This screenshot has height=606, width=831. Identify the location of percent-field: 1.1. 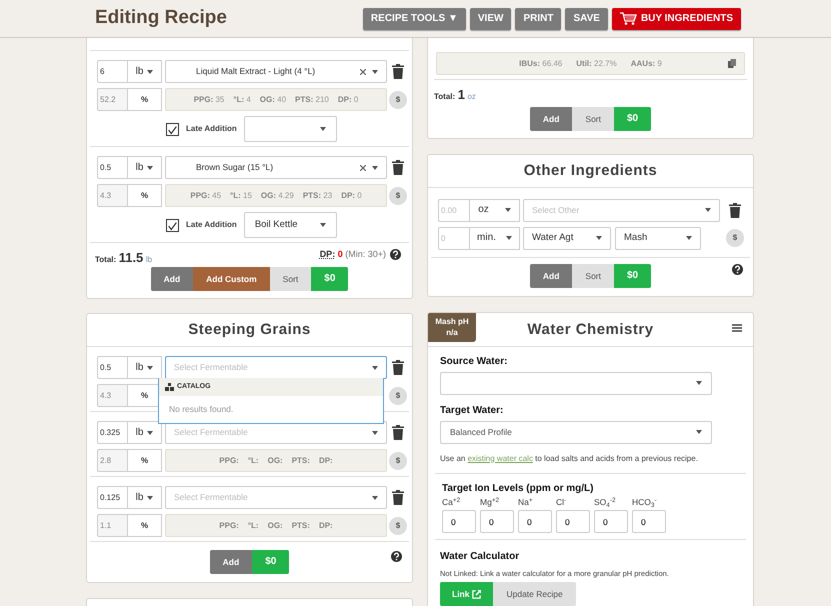
(112, 525).